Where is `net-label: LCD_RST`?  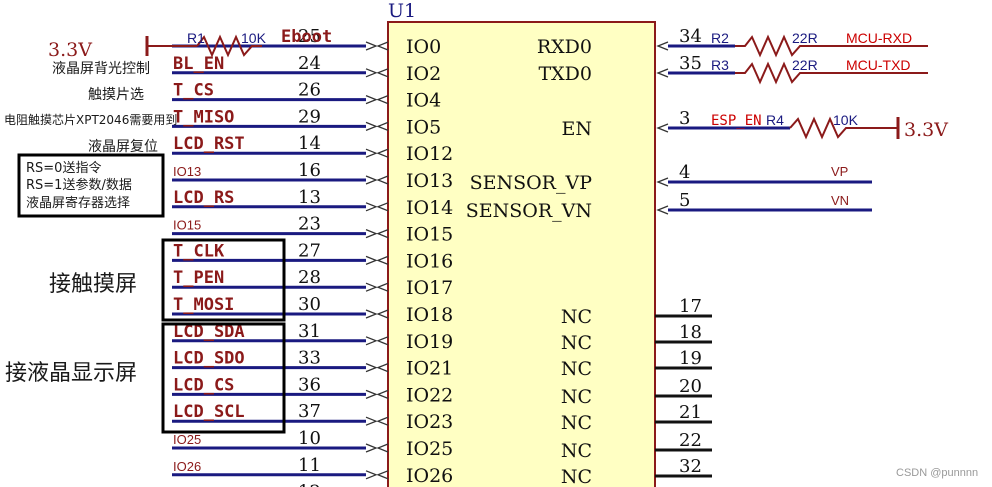 net-label: LCD_RST is located at coordinates (209, 144).